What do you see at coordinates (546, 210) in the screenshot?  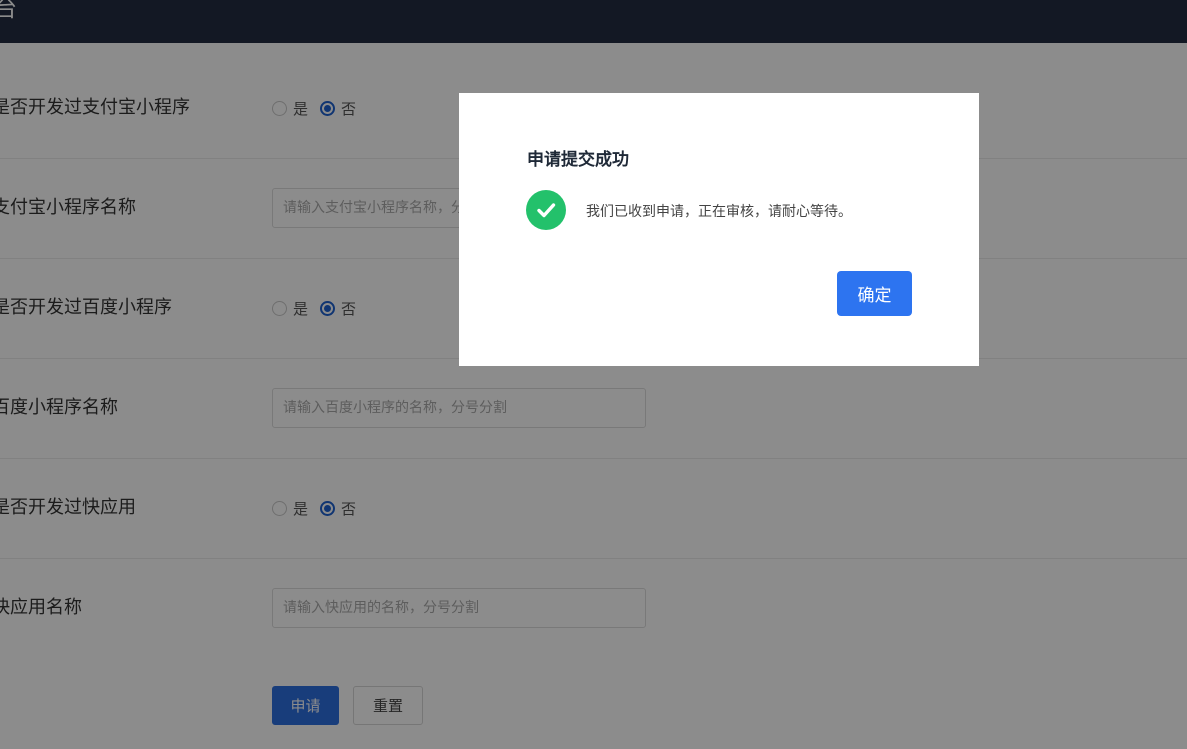 I see `check-circle-icon` at bounding box center [546, 210].